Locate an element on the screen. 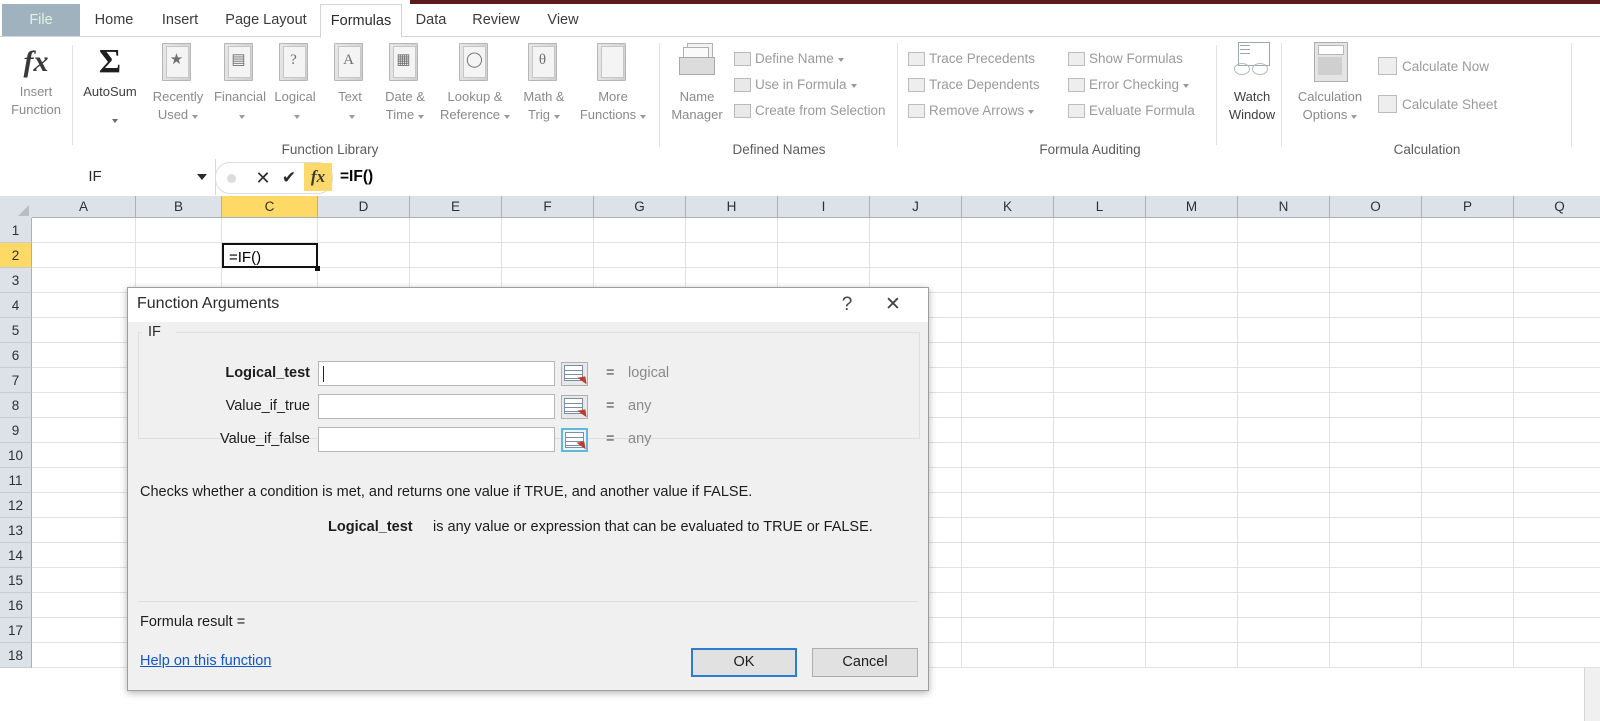  cell-O4 is located at coordinates (1376, 305).